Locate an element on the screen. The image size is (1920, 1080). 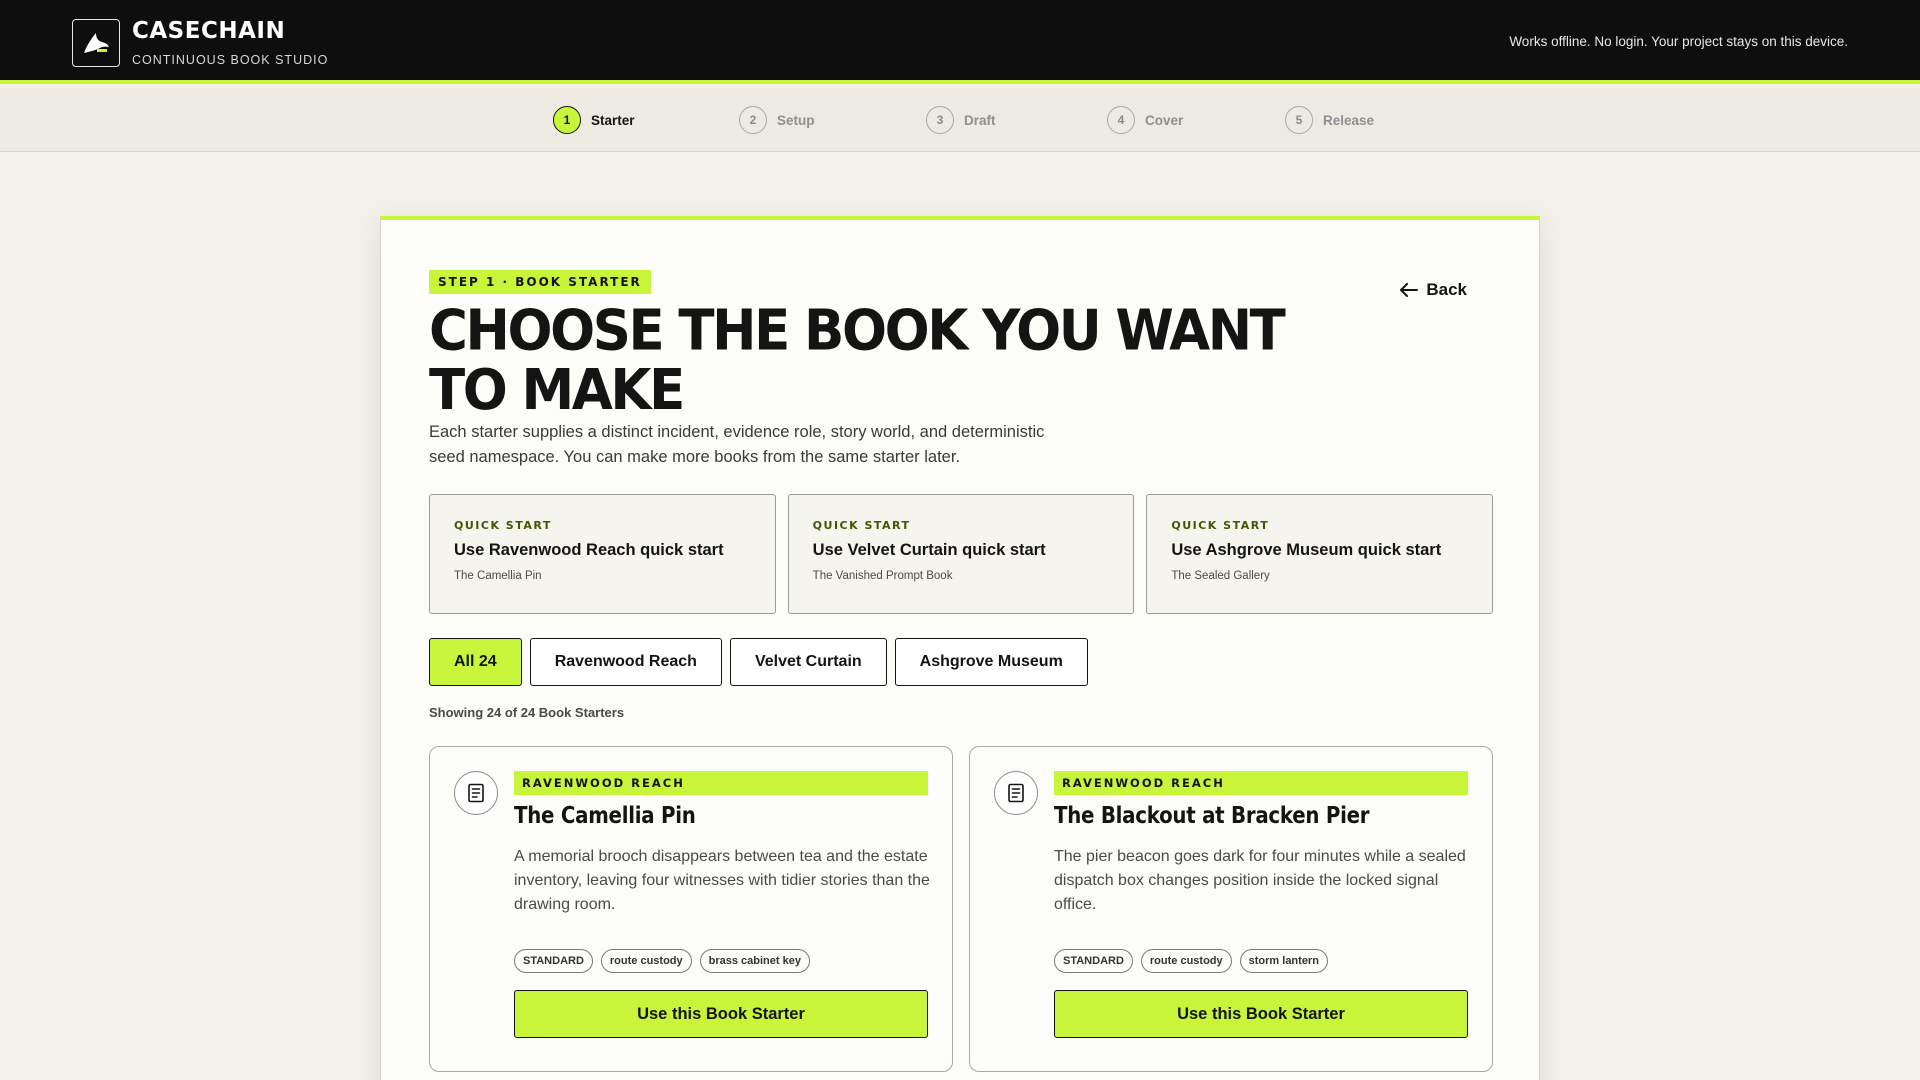
step-number: 3 is located at coordinates (940, 120).